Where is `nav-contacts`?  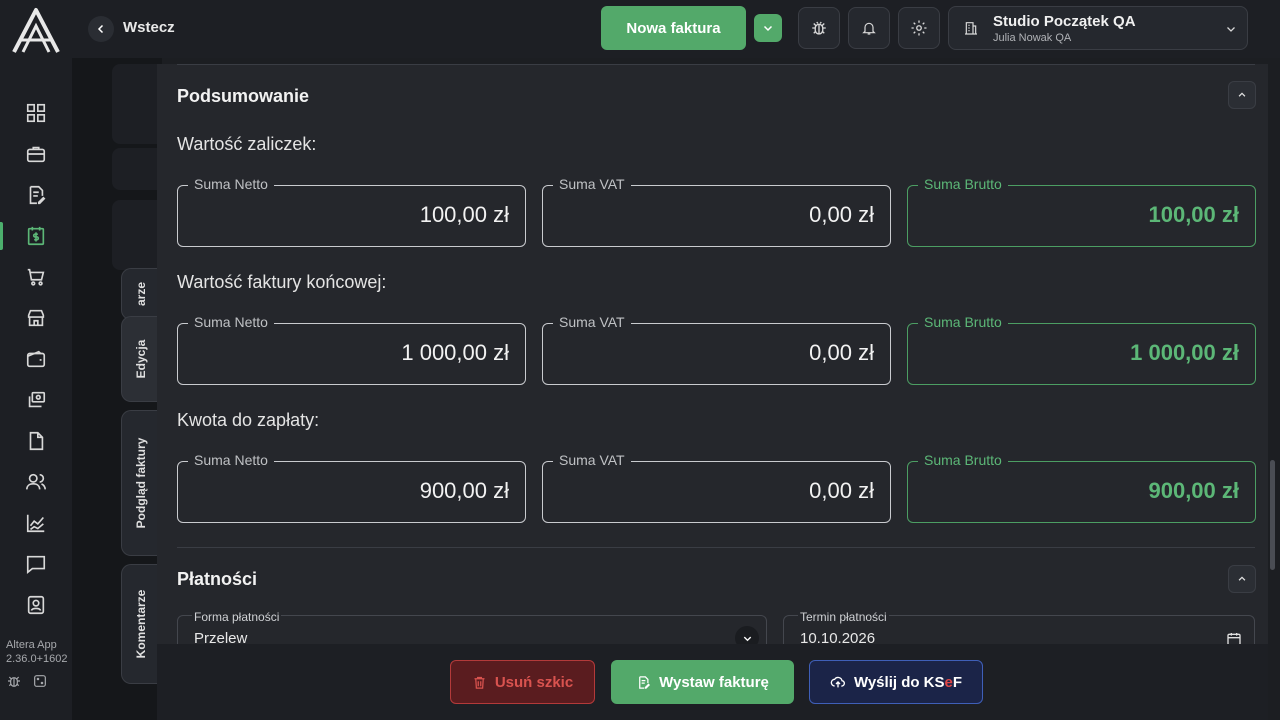
nav-contacts is located at coordinates (36, 605).